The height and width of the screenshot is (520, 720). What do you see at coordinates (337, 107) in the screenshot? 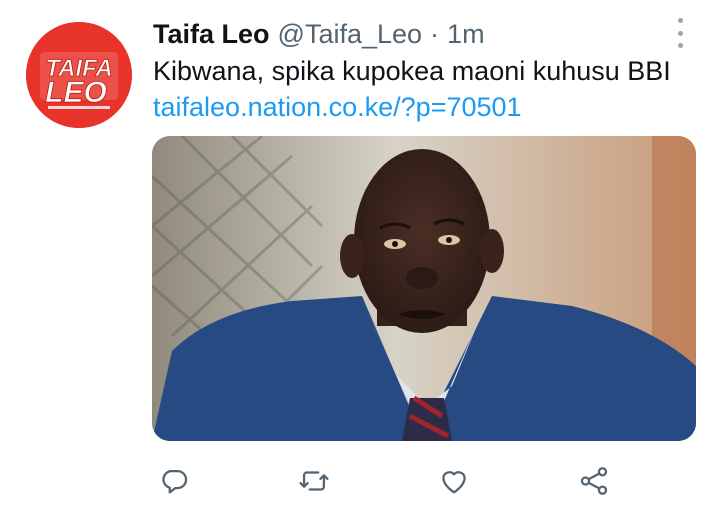
I see `tweet-link: taifaleo.nation.co.ke/?p=70501` at bounding box center [337, 107].